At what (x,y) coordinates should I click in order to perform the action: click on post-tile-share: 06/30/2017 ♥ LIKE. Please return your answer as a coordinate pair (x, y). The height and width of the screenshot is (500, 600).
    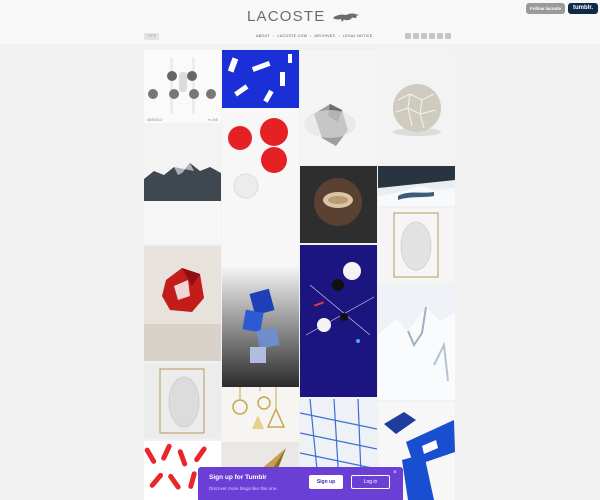
    Looking at the image, I should click on (182, 86).